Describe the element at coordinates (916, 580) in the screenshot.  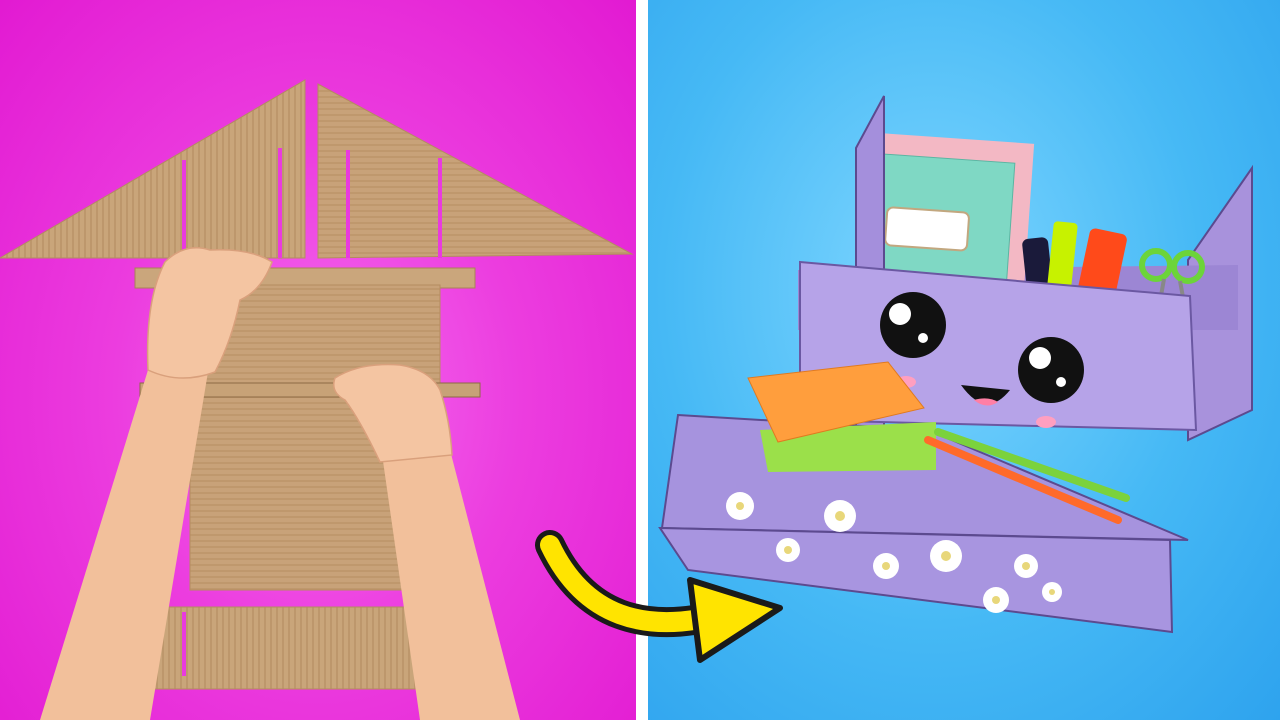
I see `organizer-tray-front` at that location.